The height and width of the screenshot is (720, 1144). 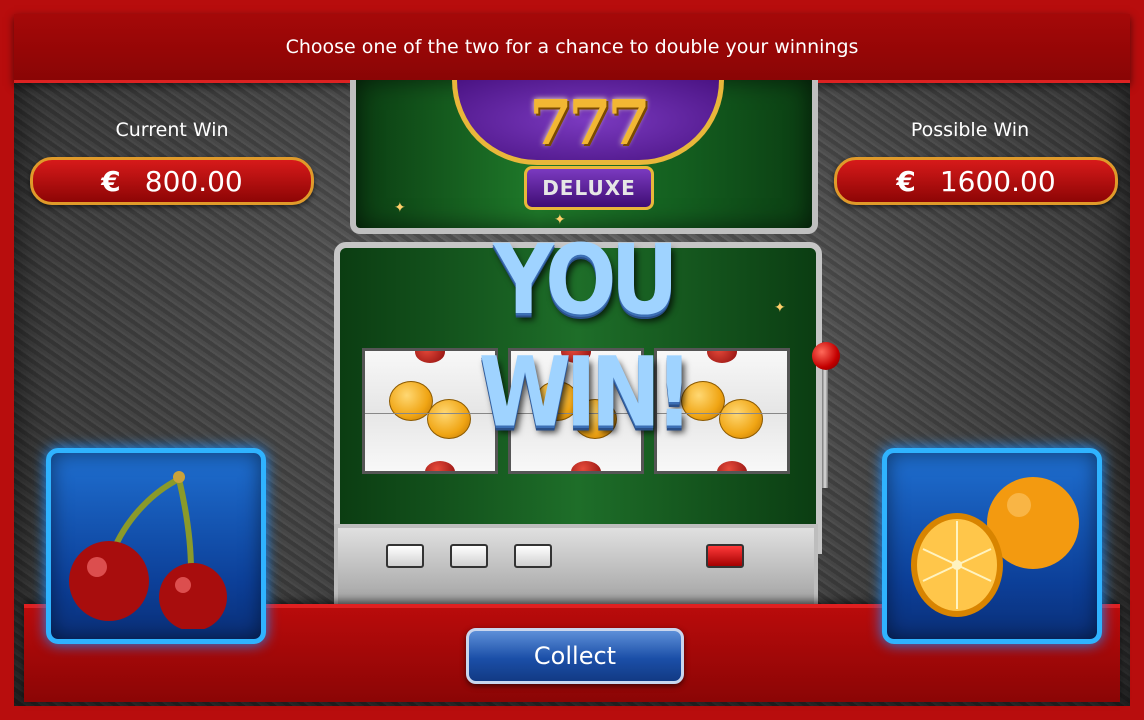 I want to click on possible-win-box: € 1600.00, so click(x=976, y=181).